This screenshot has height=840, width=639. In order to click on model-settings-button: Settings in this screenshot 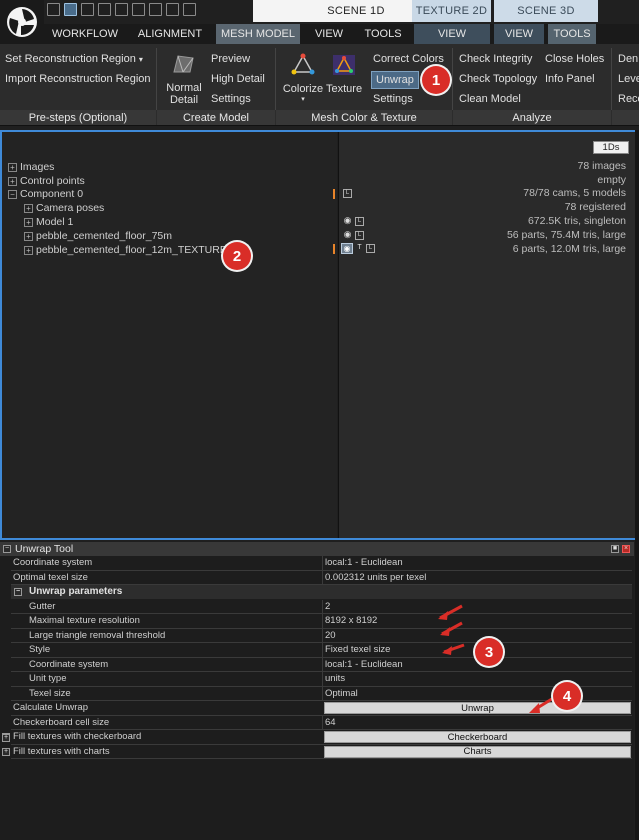, I will do `click(231, 99)`.